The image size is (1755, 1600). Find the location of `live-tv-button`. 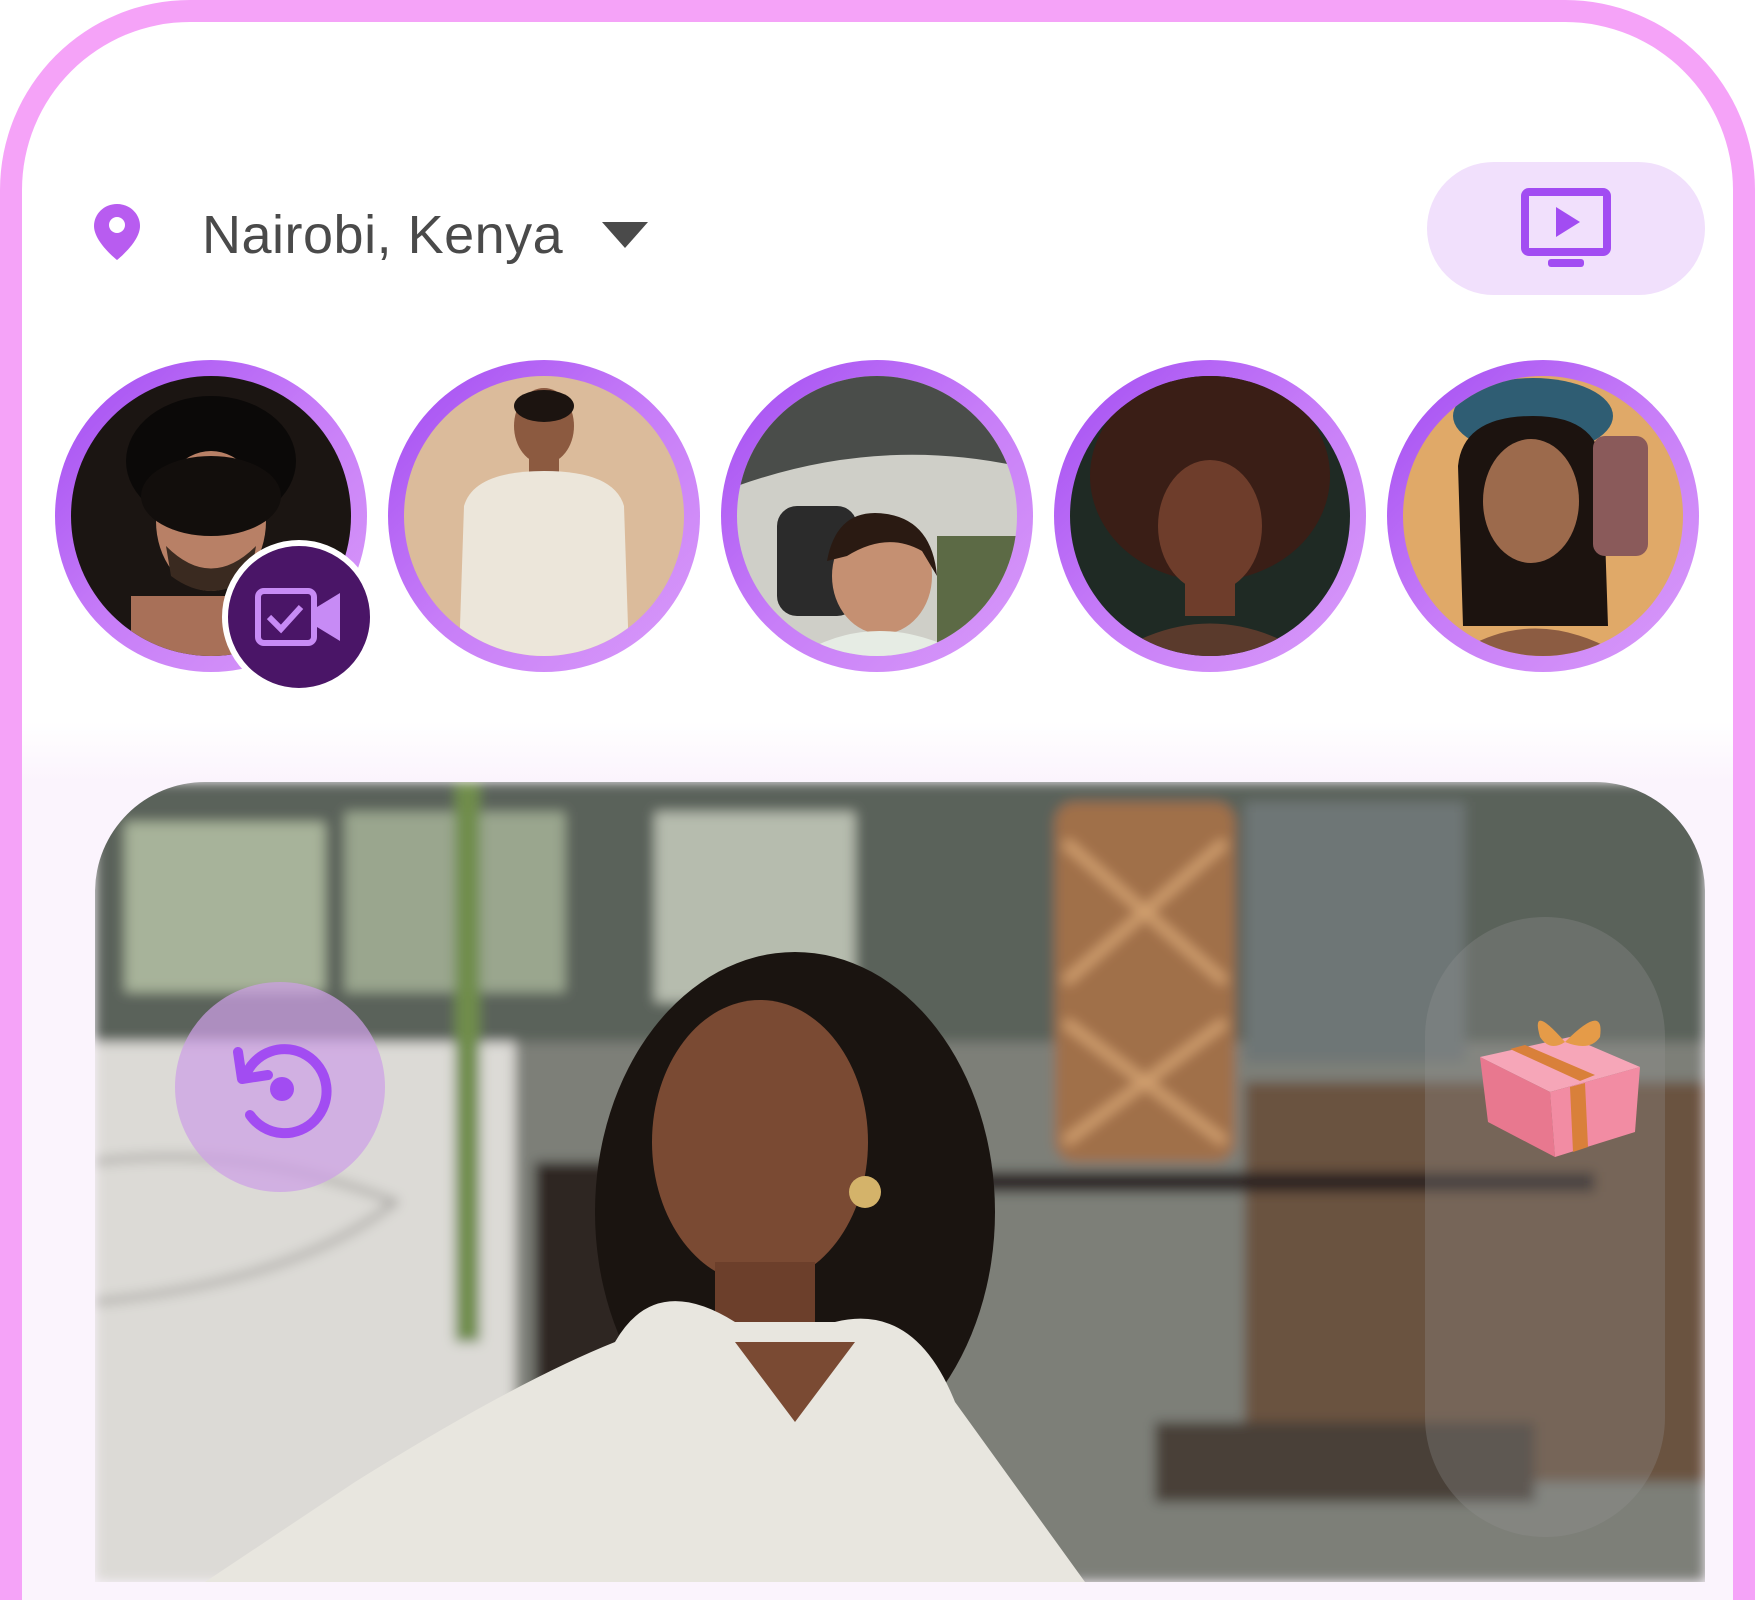

live-tv-button is located at coordinates (1566, 228).